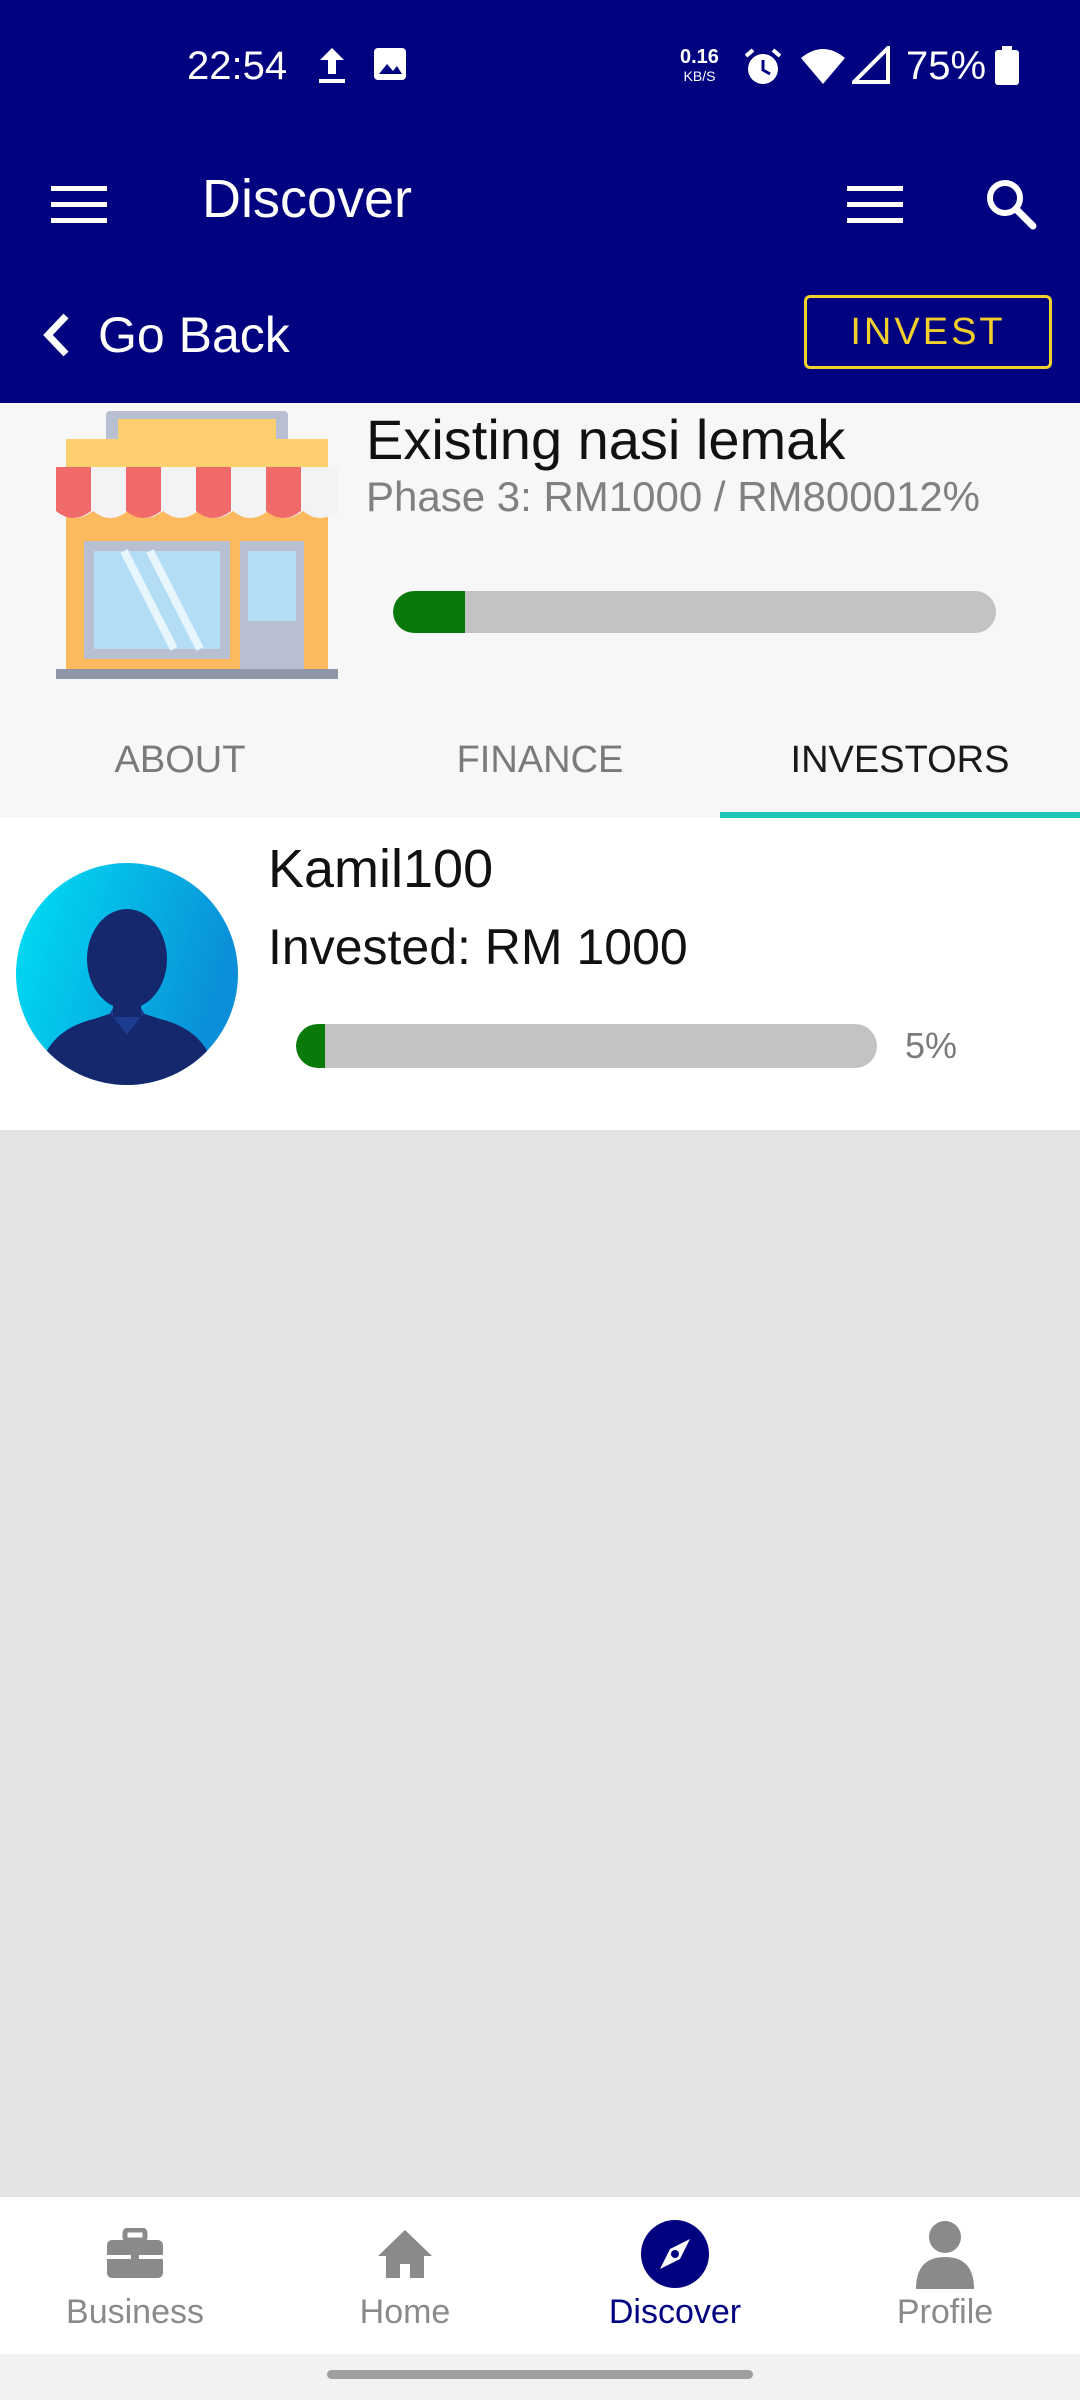  Describe the element at coordinates (931, 1045) in the screenshot. I see `investor-share-percent: 5%` at that location.